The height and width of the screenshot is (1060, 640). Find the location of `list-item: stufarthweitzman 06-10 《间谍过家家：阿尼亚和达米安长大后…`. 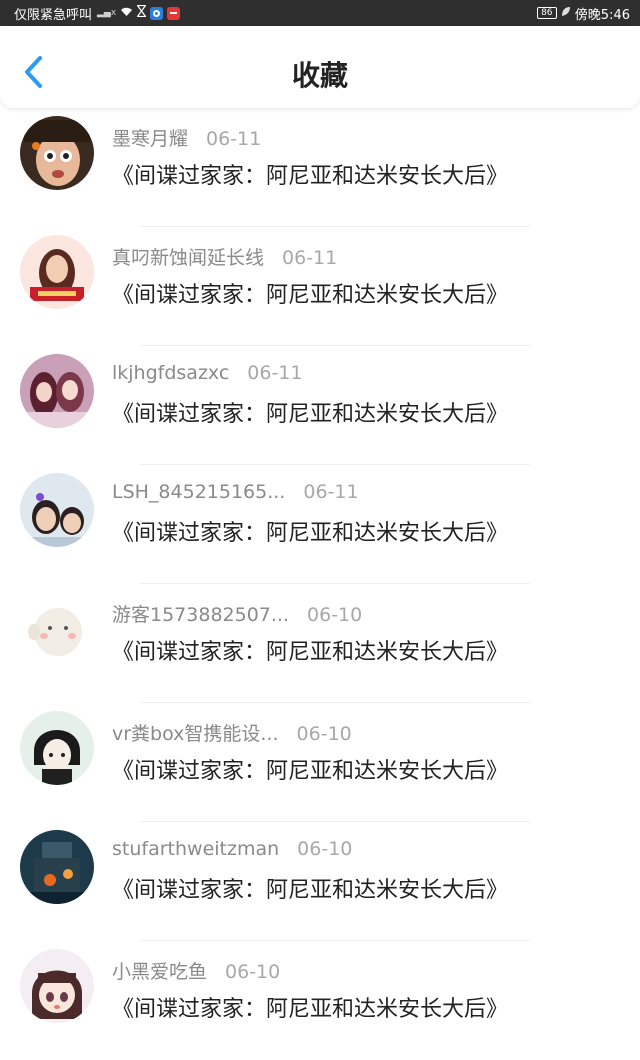

list-item: stufarthweitzman 06-10 《间谍过家家：阿尼亚和达米安长大后… is located at coordinates (320, 881).